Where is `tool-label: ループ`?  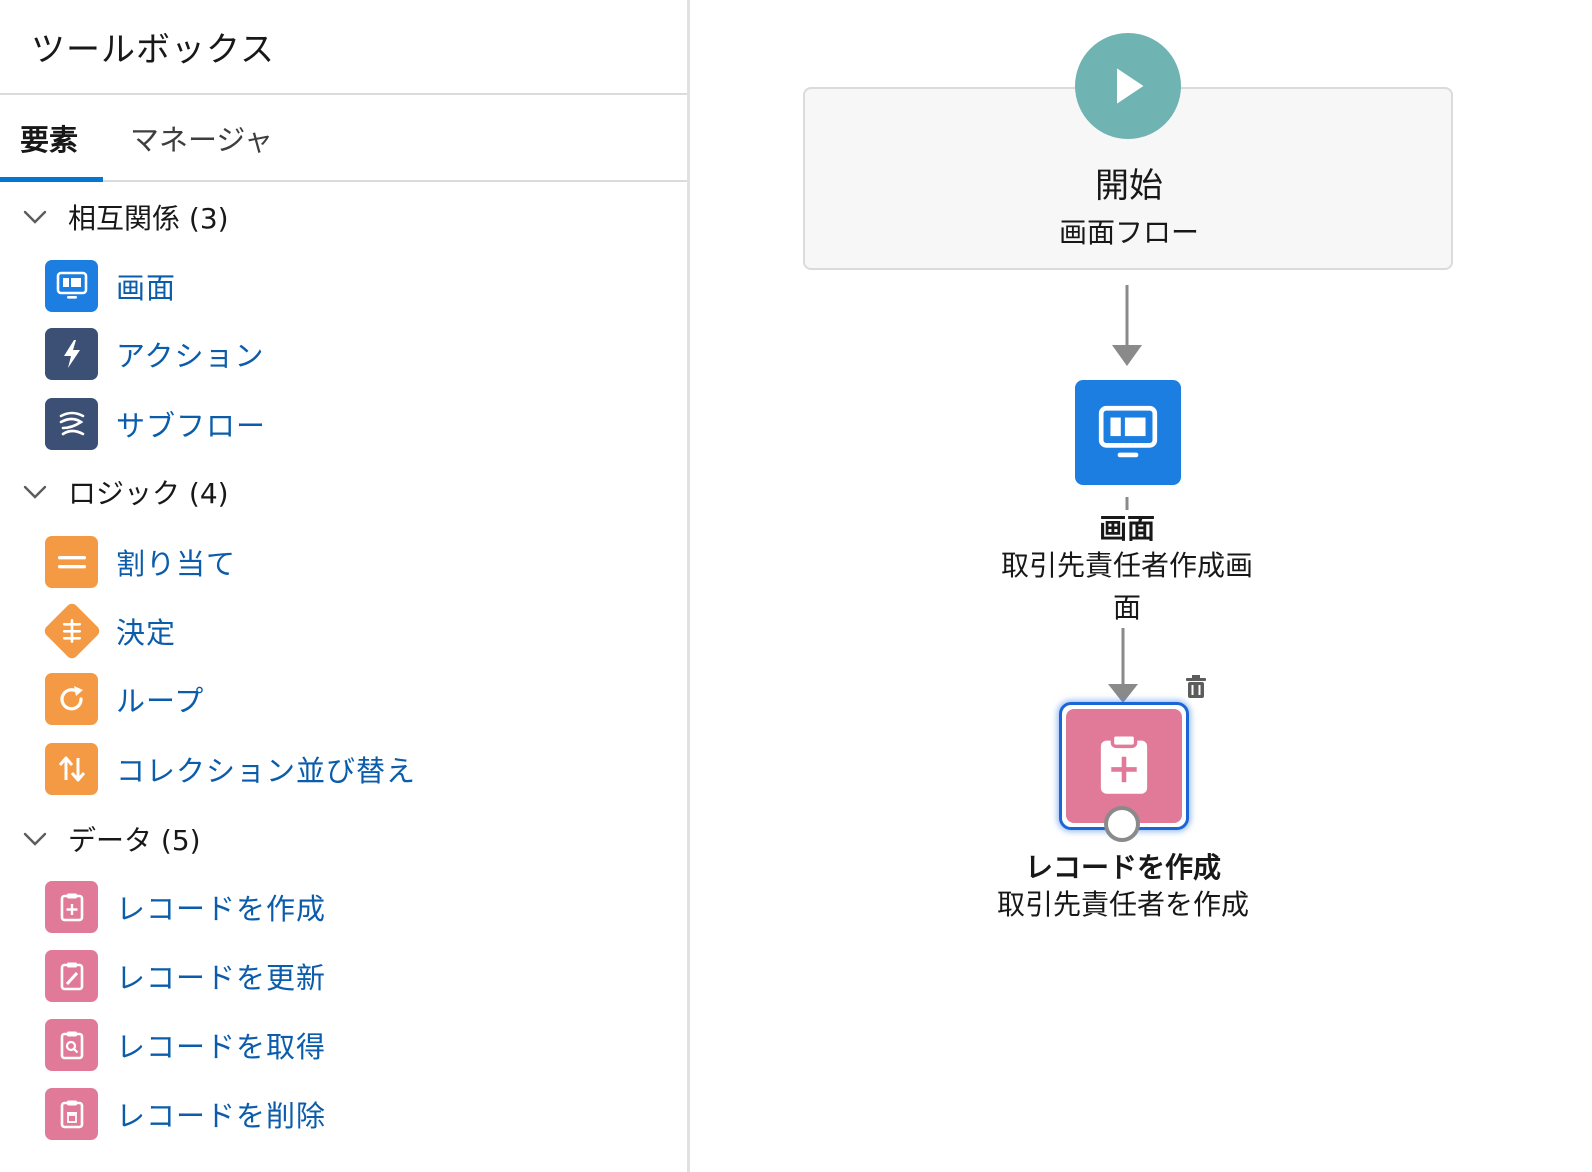 tool-label: ループ is located at coordinates (160, 701).